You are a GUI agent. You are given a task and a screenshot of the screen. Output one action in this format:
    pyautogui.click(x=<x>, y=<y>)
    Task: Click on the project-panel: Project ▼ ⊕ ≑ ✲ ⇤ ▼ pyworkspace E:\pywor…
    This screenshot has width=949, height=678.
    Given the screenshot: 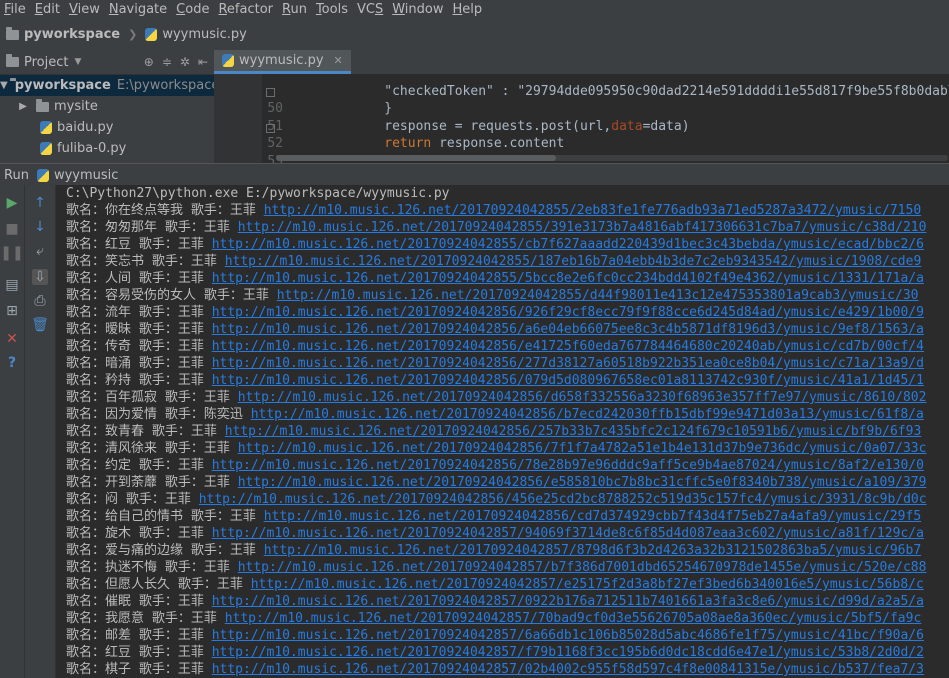 What is the action you would take?
    pyautogui.click(x=109, y=106)
    